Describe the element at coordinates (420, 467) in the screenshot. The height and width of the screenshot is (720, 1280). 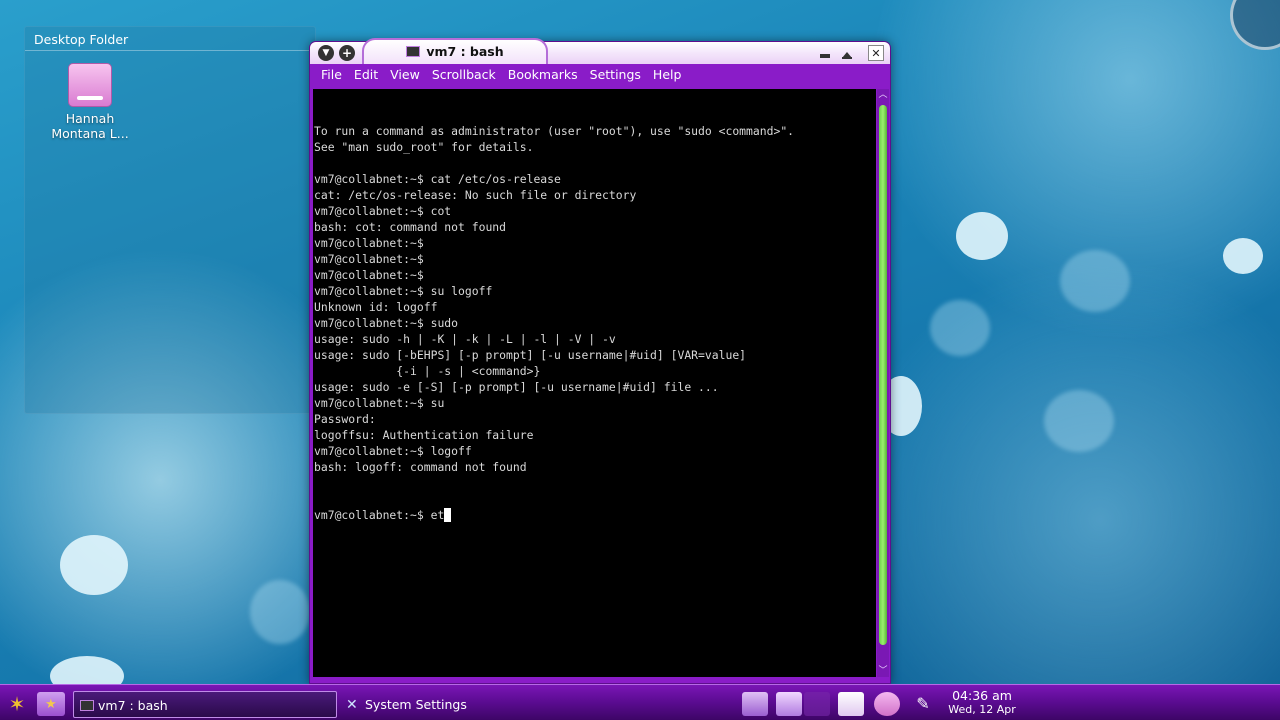
I see `terminal-line: bash: logoff: command not found` at that location.